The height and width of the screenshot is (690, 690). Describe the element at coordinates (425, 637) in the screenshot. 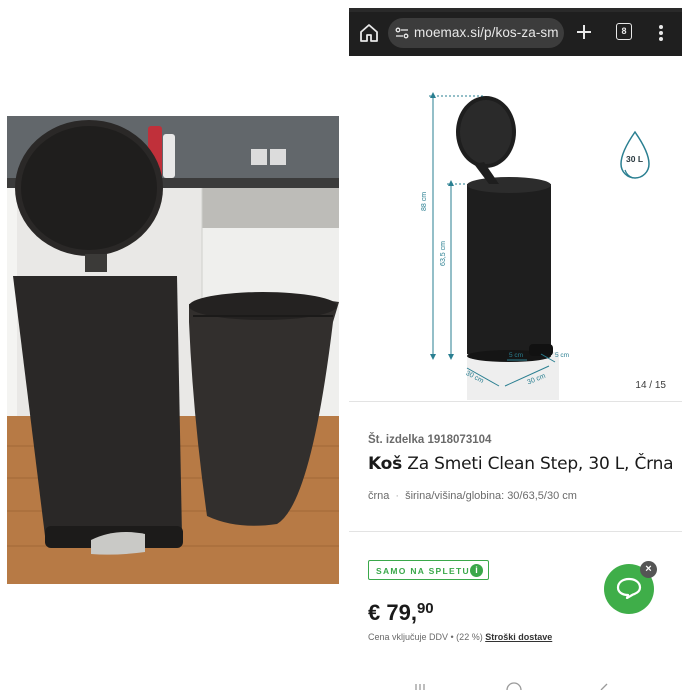

I see `vat-text: Cena vključuje DDV • (22 %)` at that location.